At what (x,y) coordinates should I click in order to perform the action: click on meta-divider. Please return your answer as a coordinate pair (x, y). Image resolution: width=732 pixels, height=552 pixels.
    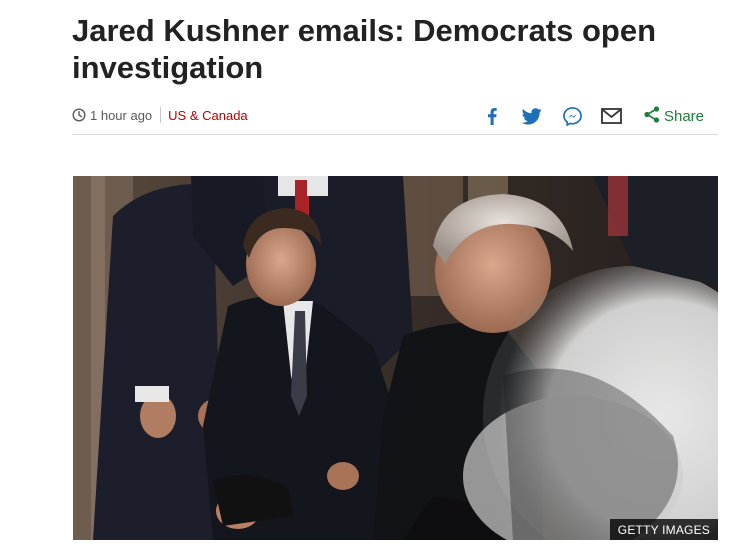
    Looking at the image, I should click on (161, 115).